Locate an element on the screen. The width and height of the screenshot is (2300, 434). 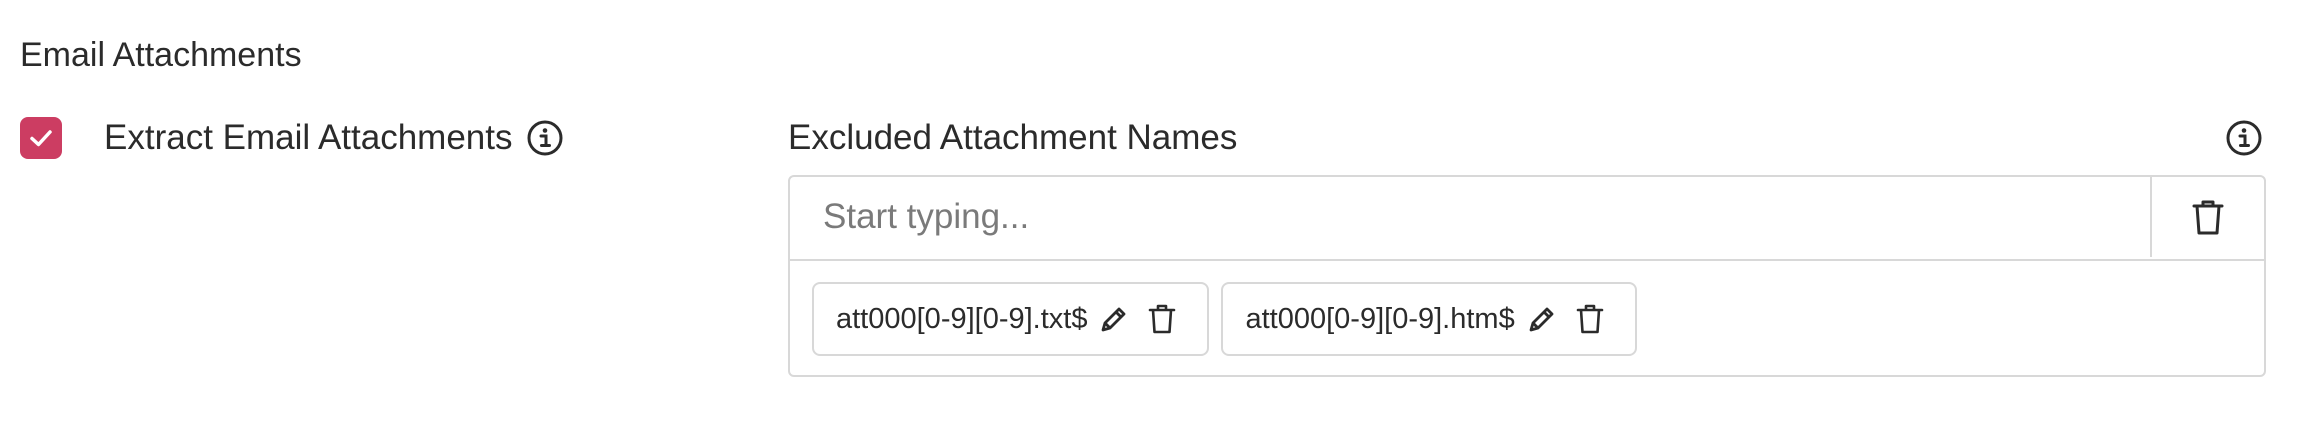
extract-attachments-label: Extract Email Attachments is located at coordinates (308, 138).